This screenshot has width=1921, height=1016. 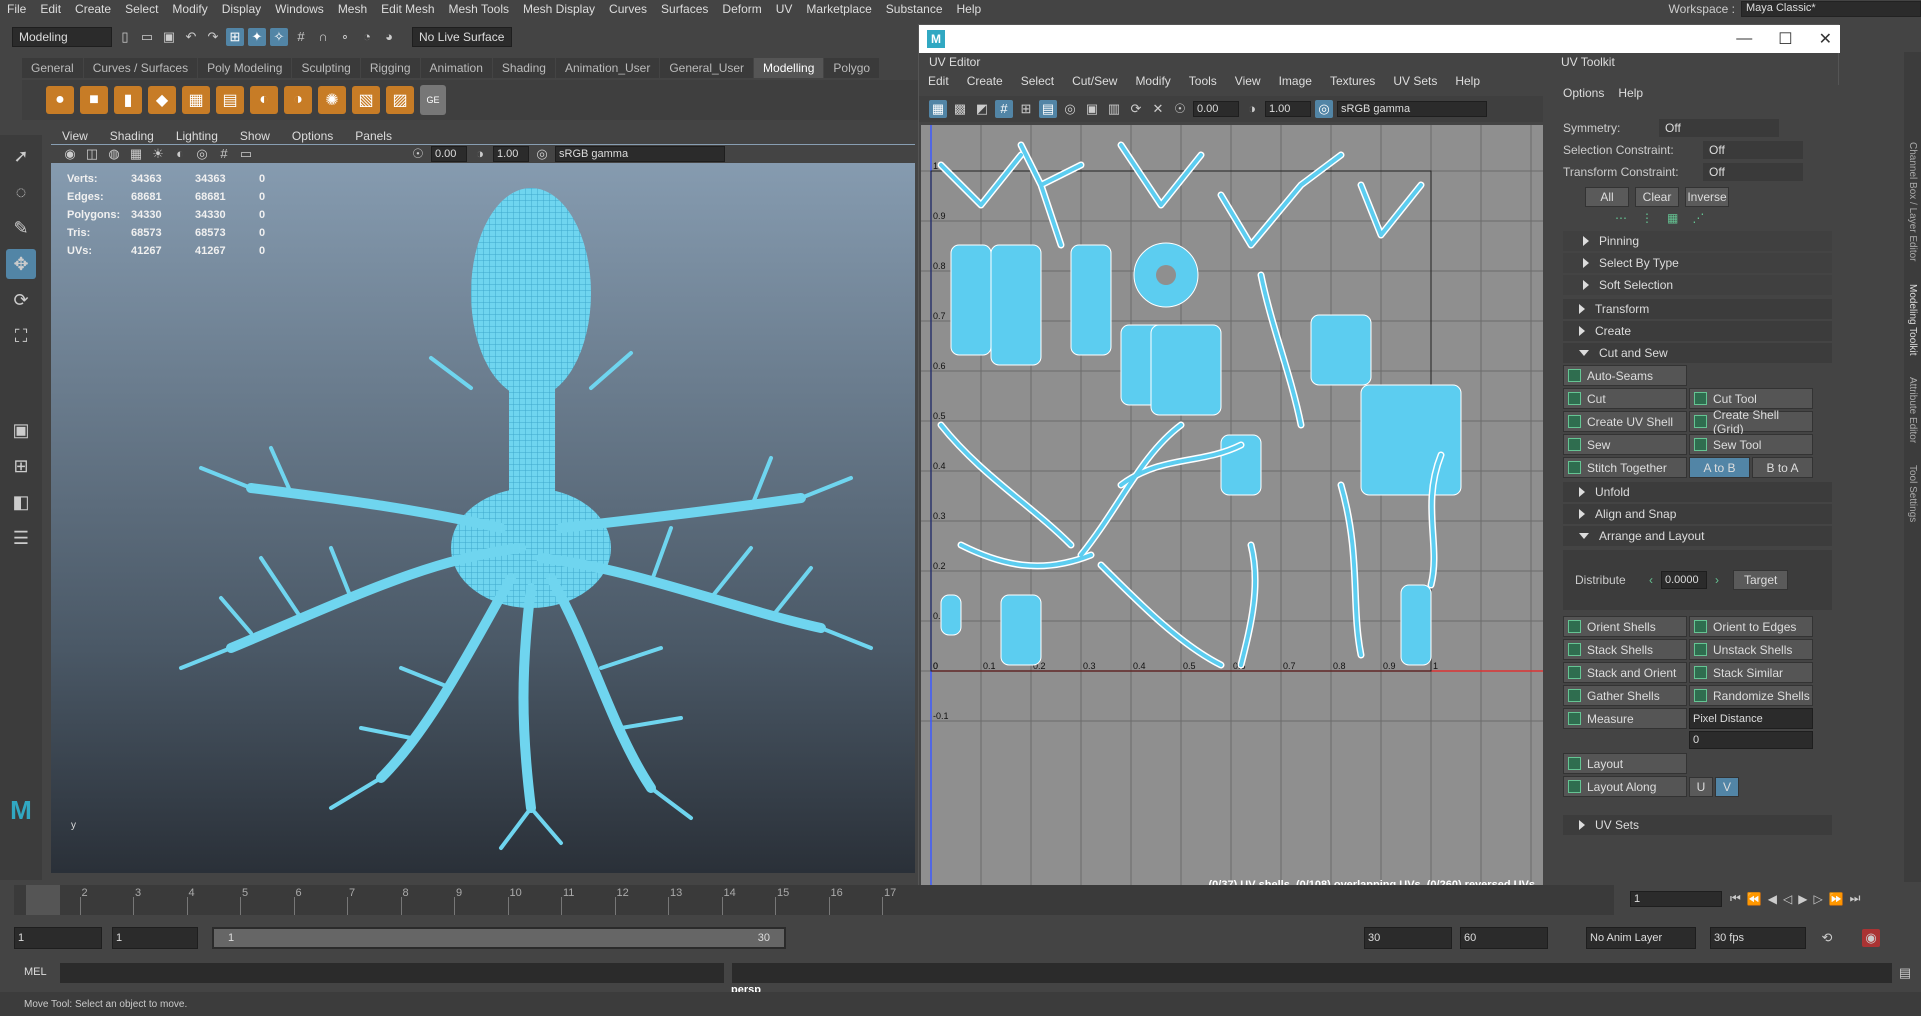 I want to click on mel-label: MEL, so click(x=35, y=972).